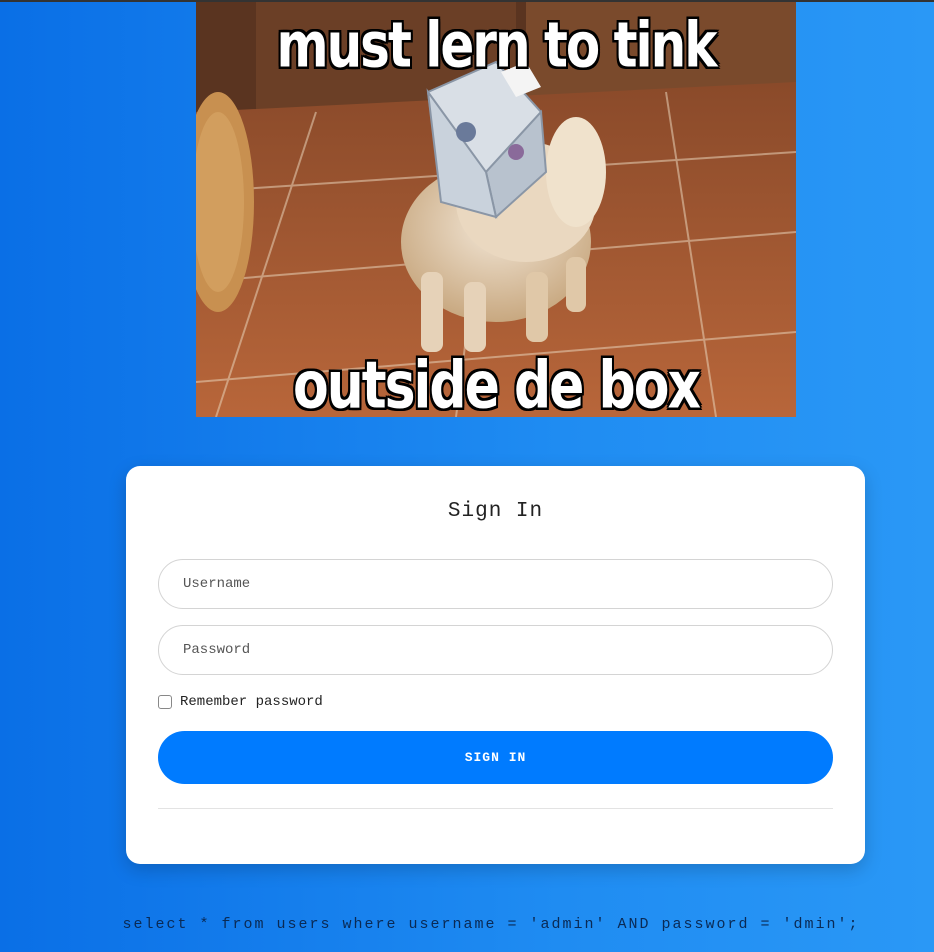 This screenshot has width=934, height=952. I want to click on divider, so click(495, 808).